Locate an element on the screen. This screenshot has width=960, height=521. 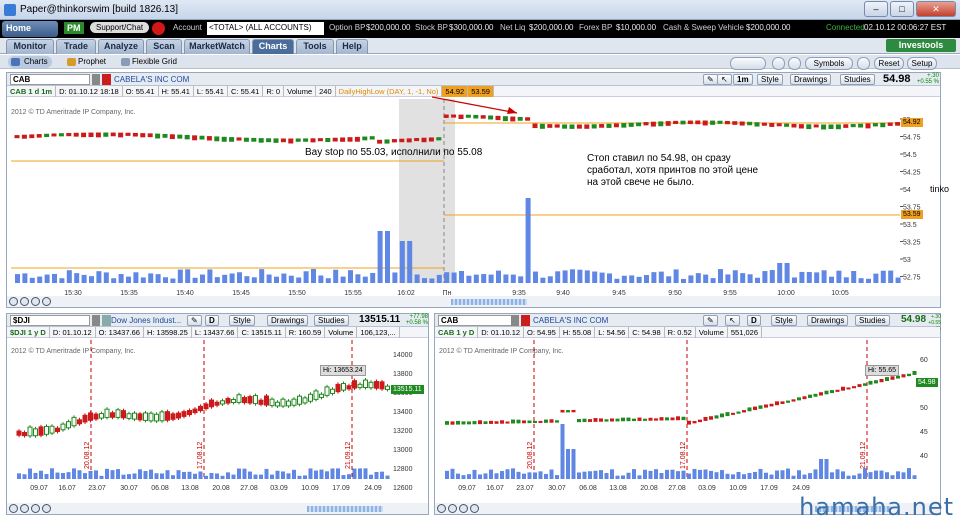
subtab-charts: Charts is located at coordinates (30, 62).